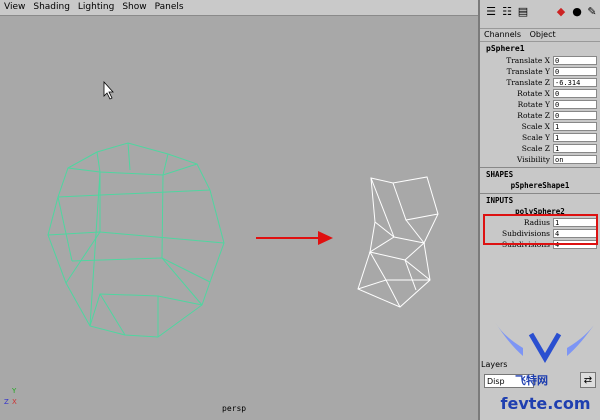 The image size is (600, 420). What do you see at coordinates (500, 174) in the screenshot?
I see `shapes-header: SHAPES` at bounding box center [500, 174].